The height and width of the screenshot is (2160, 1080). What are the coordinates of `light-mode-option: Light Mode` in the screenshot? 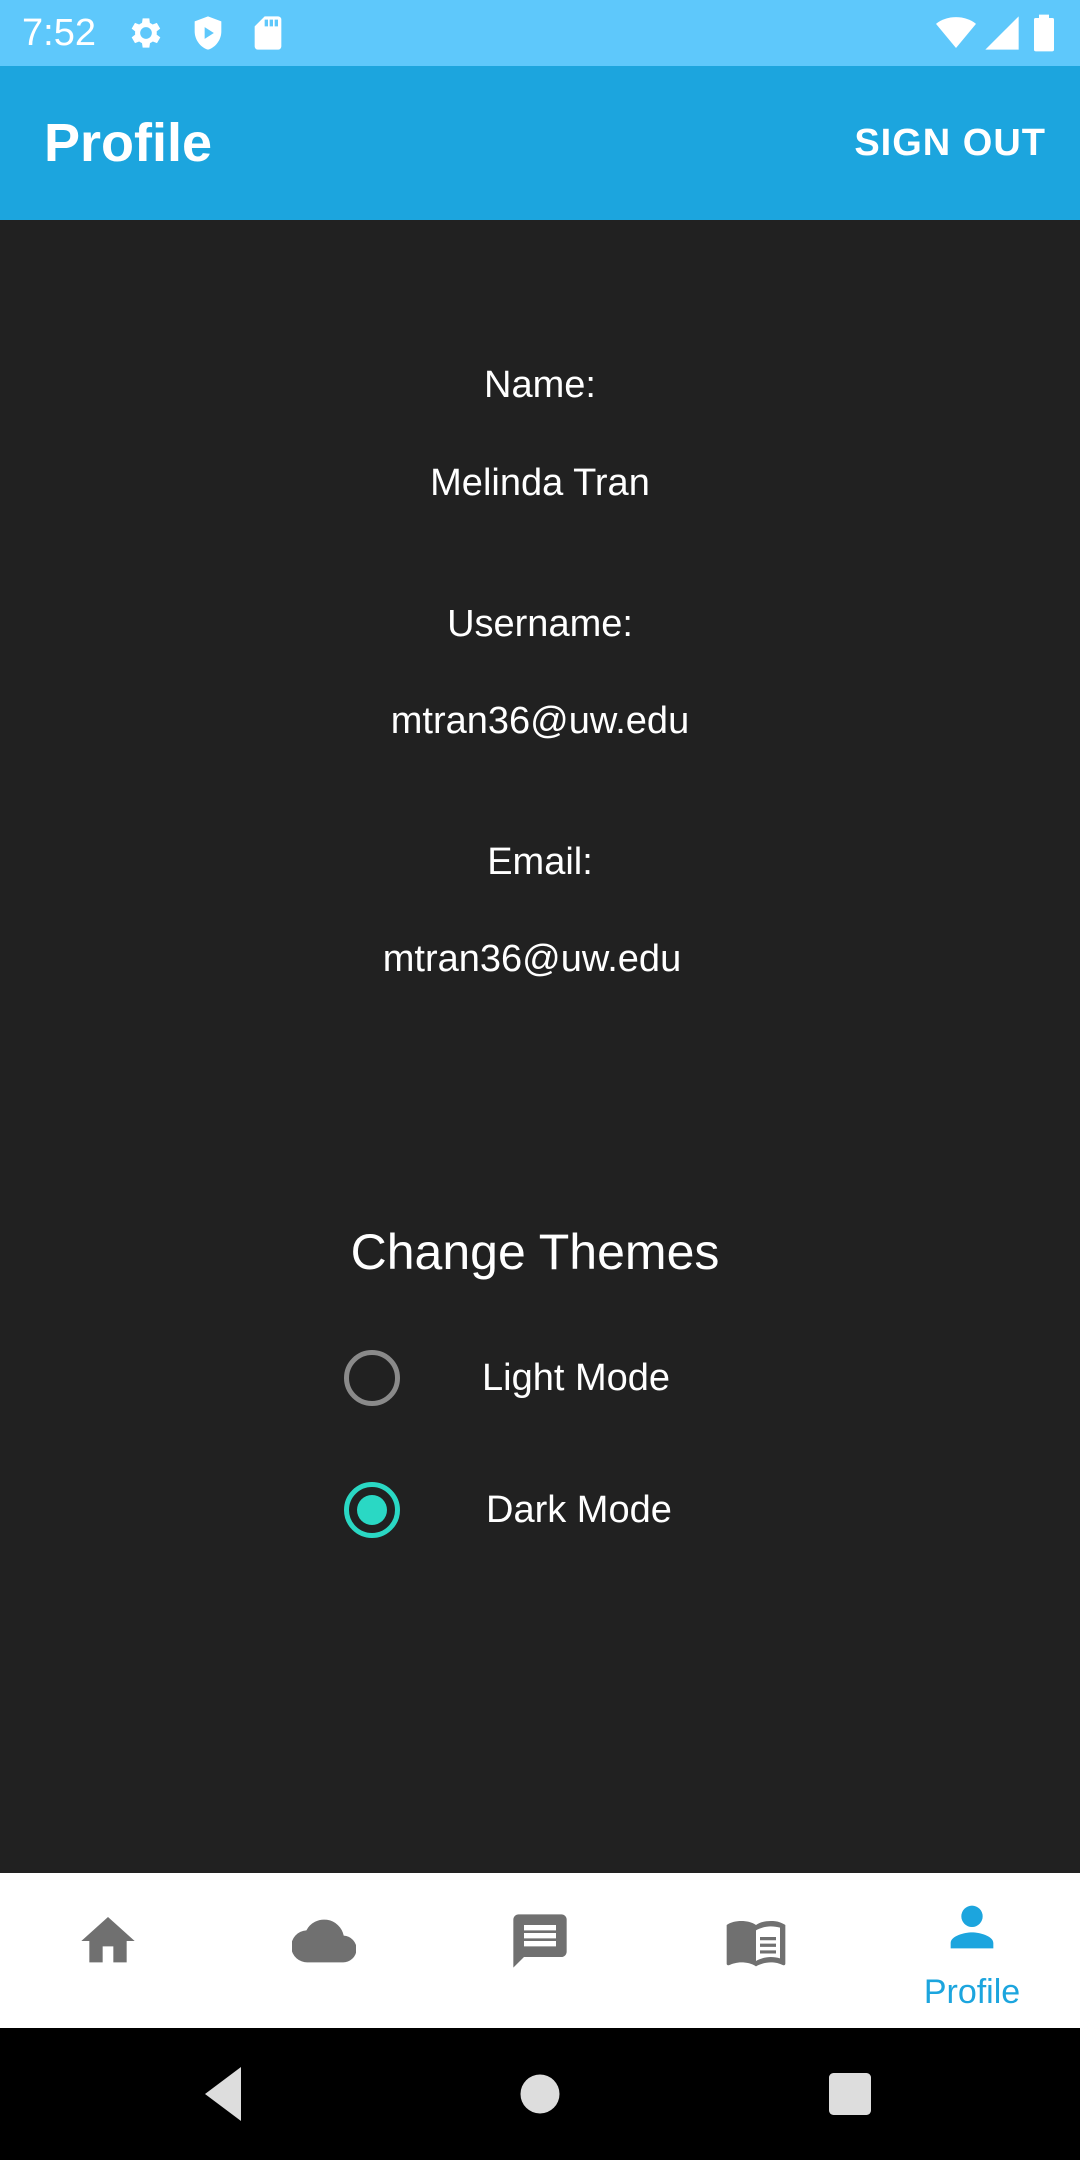 It's located at (540, 1378).